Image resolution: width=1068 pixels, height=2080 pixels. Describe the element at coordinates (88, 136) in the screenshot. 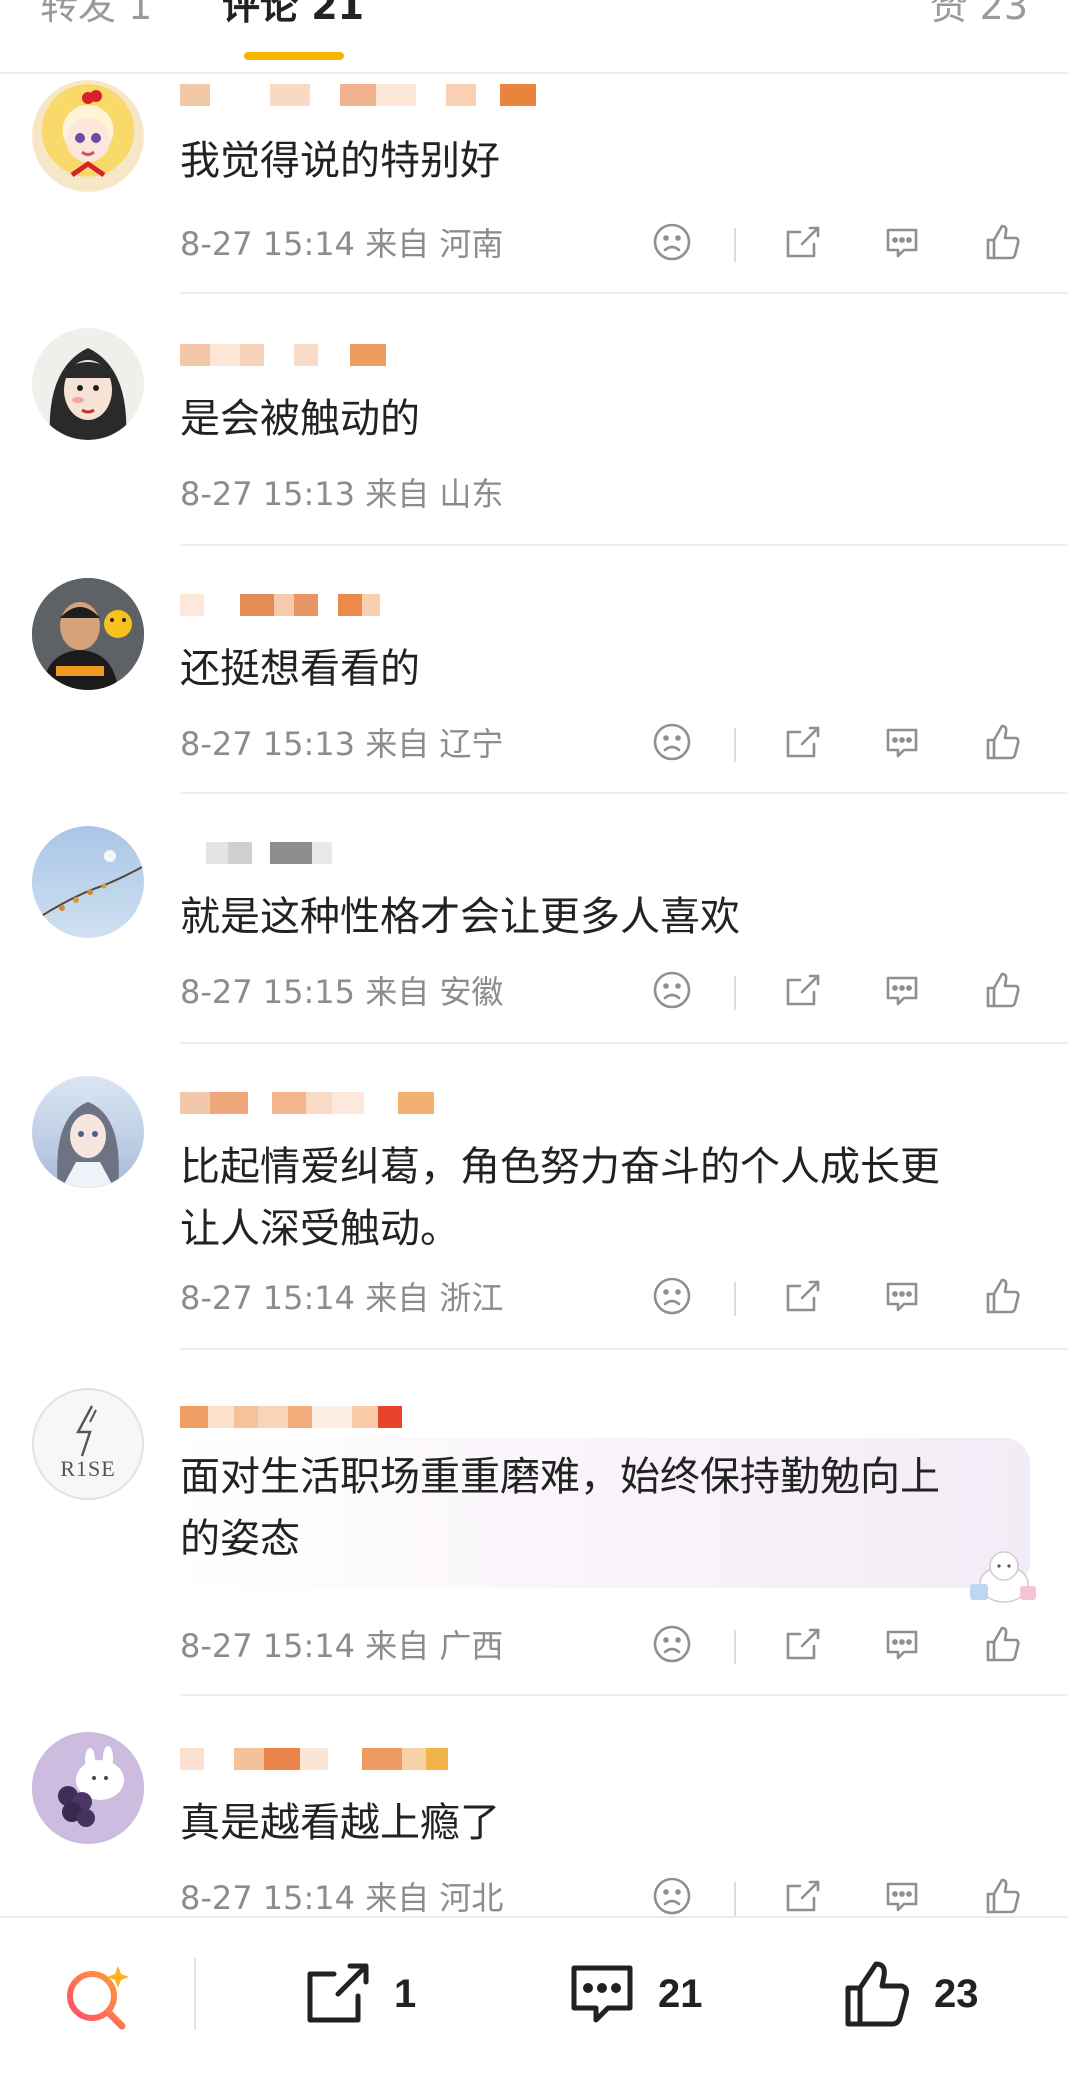

I see `anime-girl-avatar` at that location.